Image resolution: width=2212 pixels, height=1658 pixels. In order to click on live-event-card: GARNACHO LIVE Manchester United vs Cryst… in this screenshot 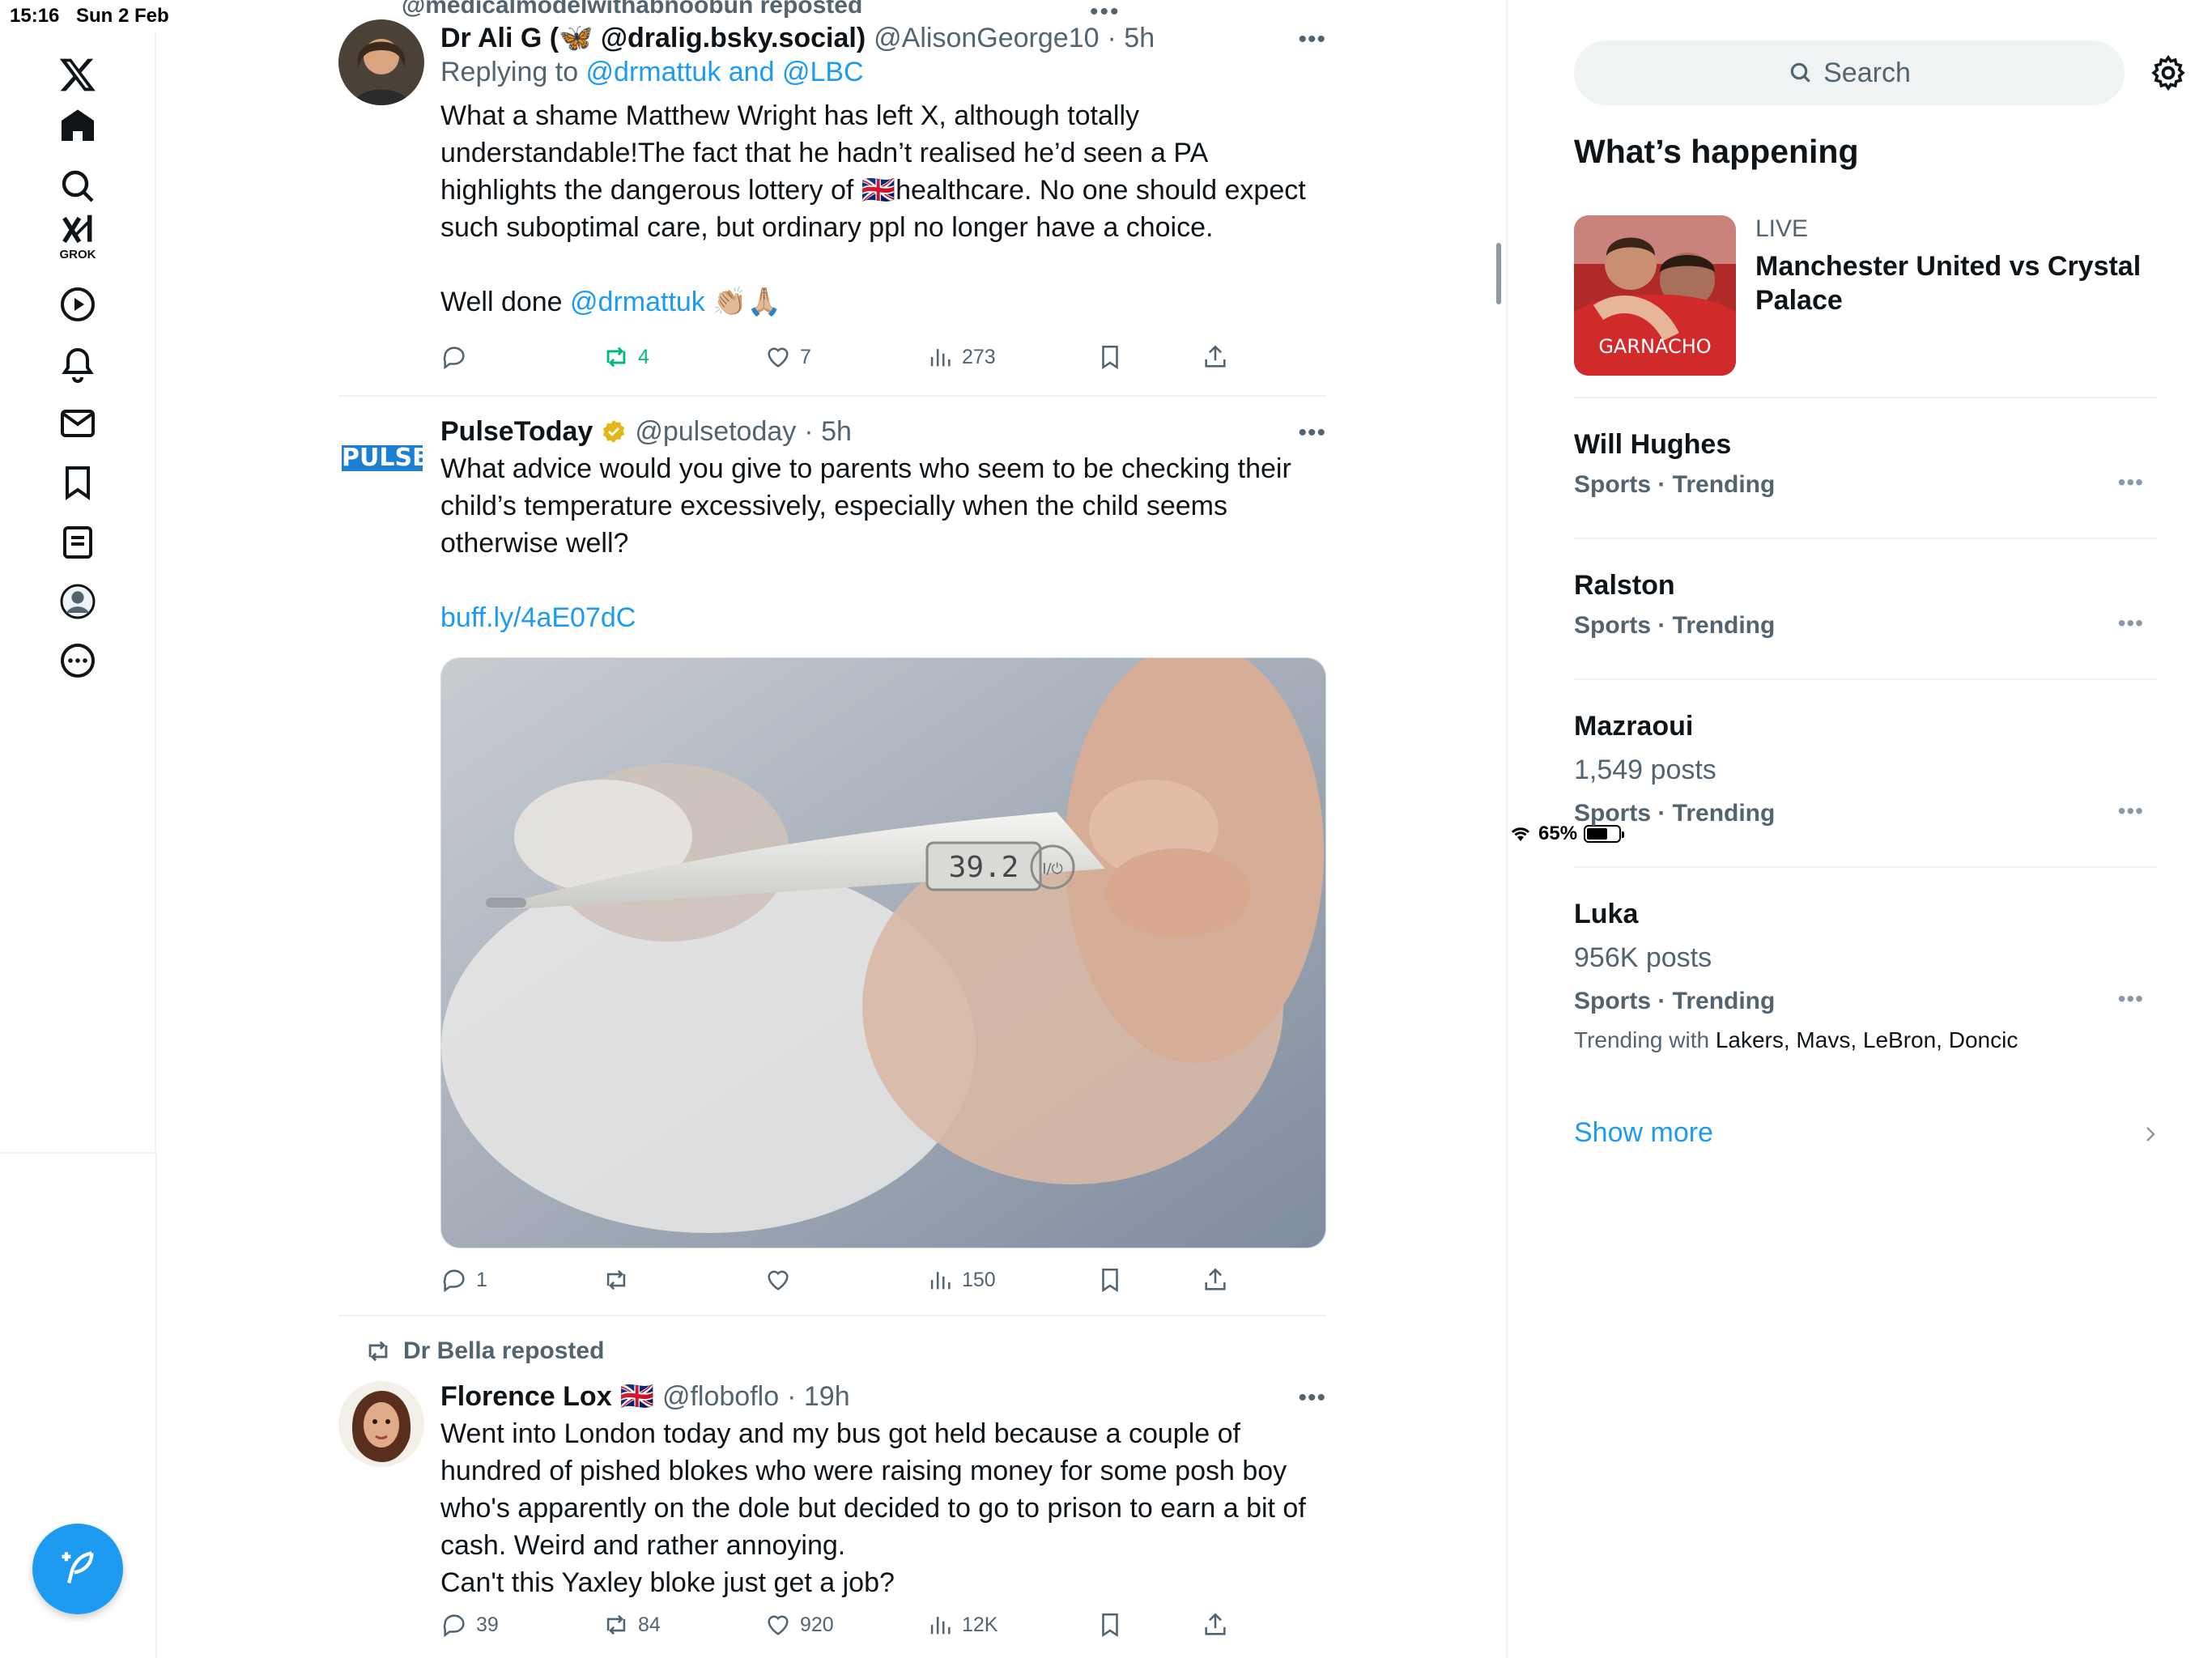, I will do `click(1865, 296)`.